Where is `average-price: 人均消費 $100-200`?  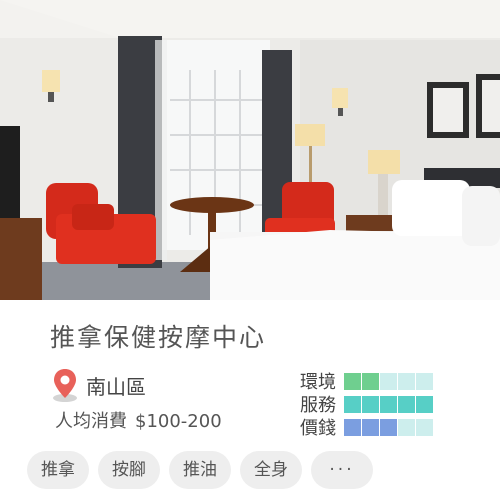
average-price: 人均消費 $100-200 is located at coordinates (138, 420).